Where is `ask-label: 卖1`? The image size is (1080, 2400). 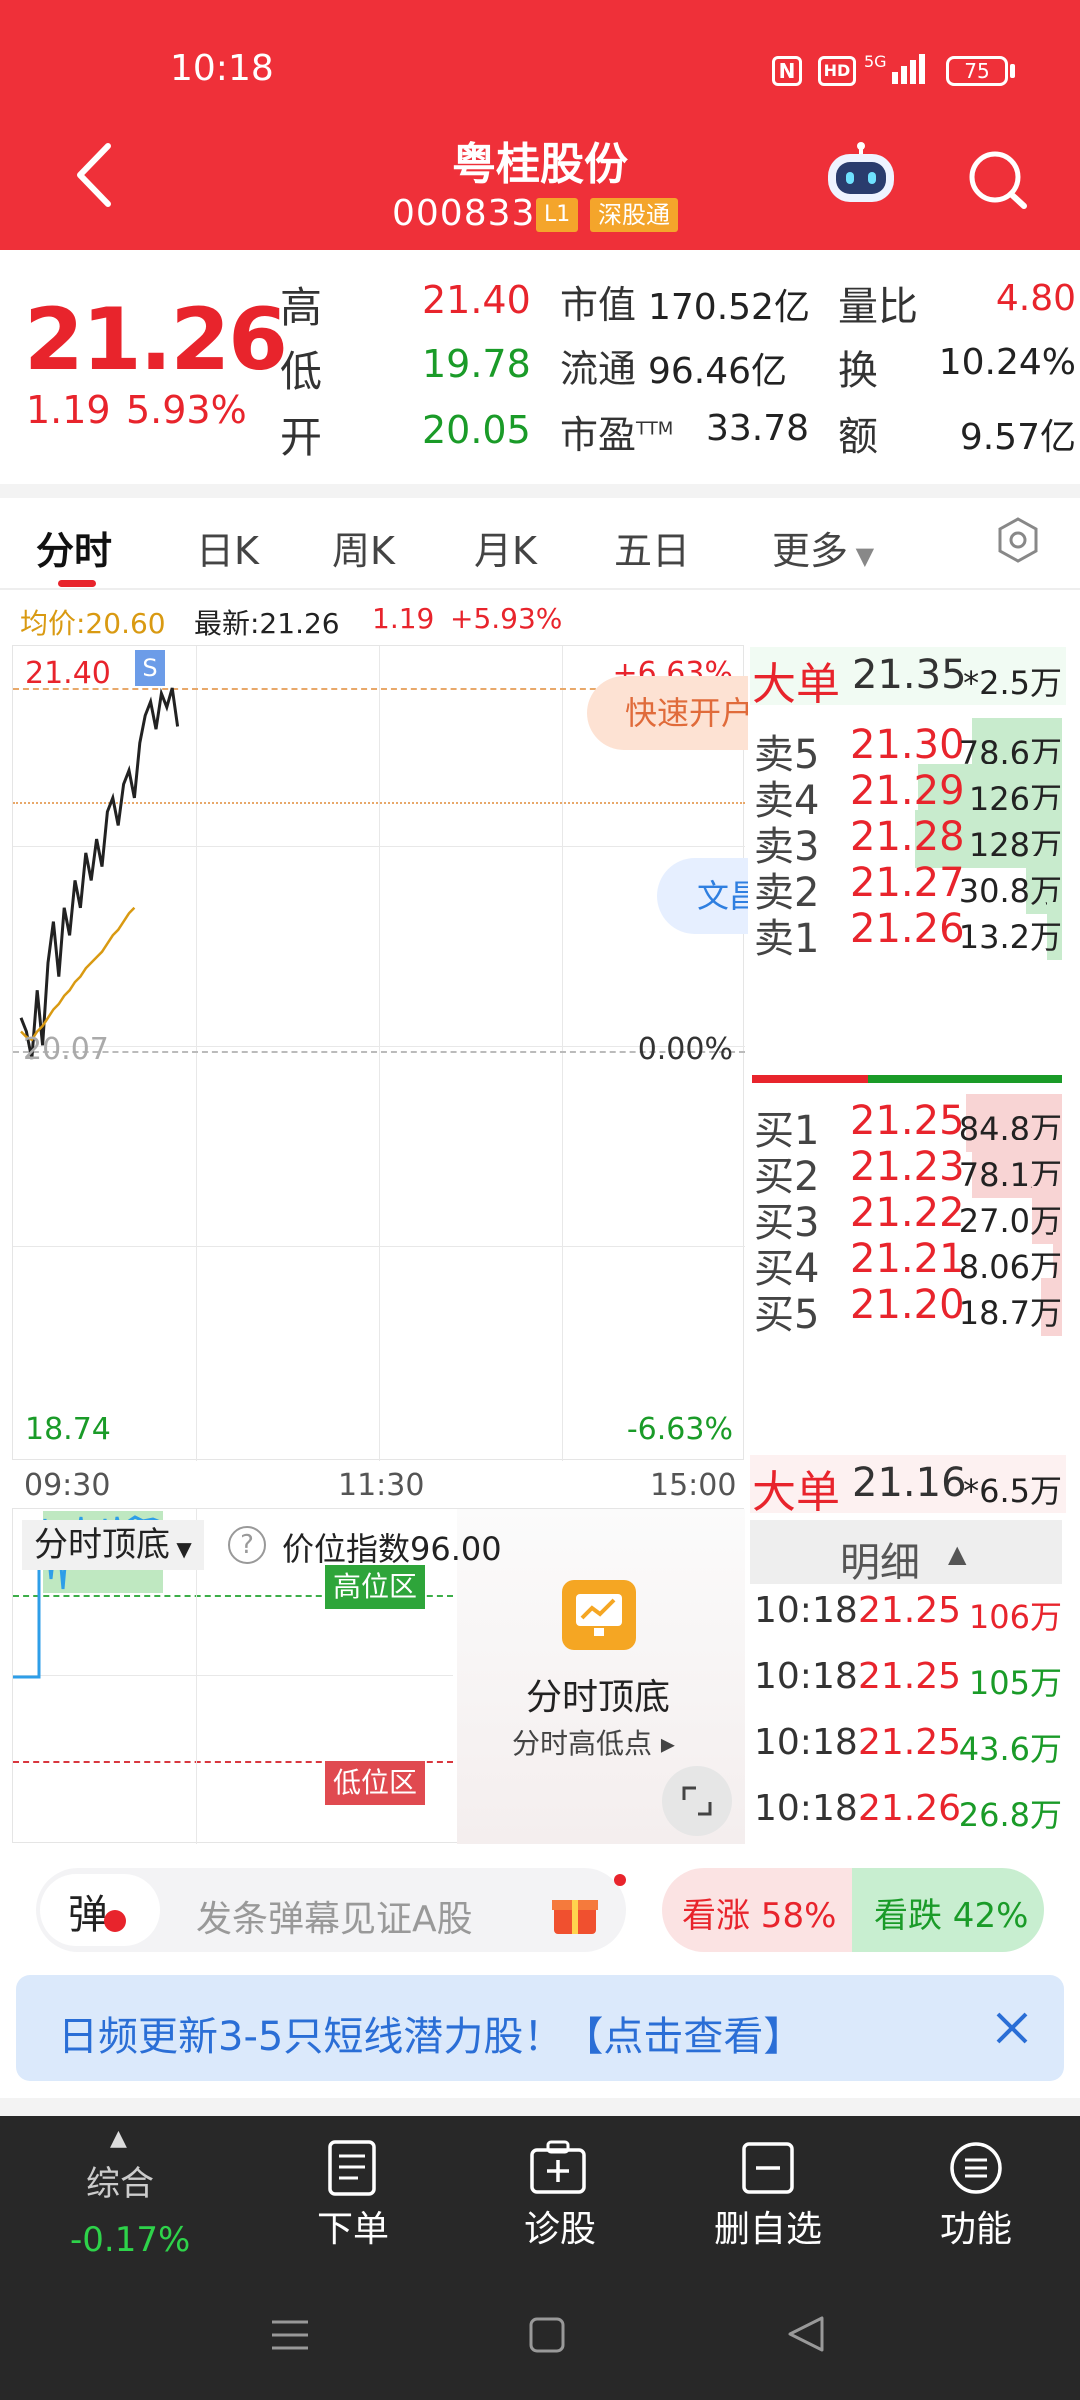
ask-label: 卖1 is located at coordinates (787, 939).